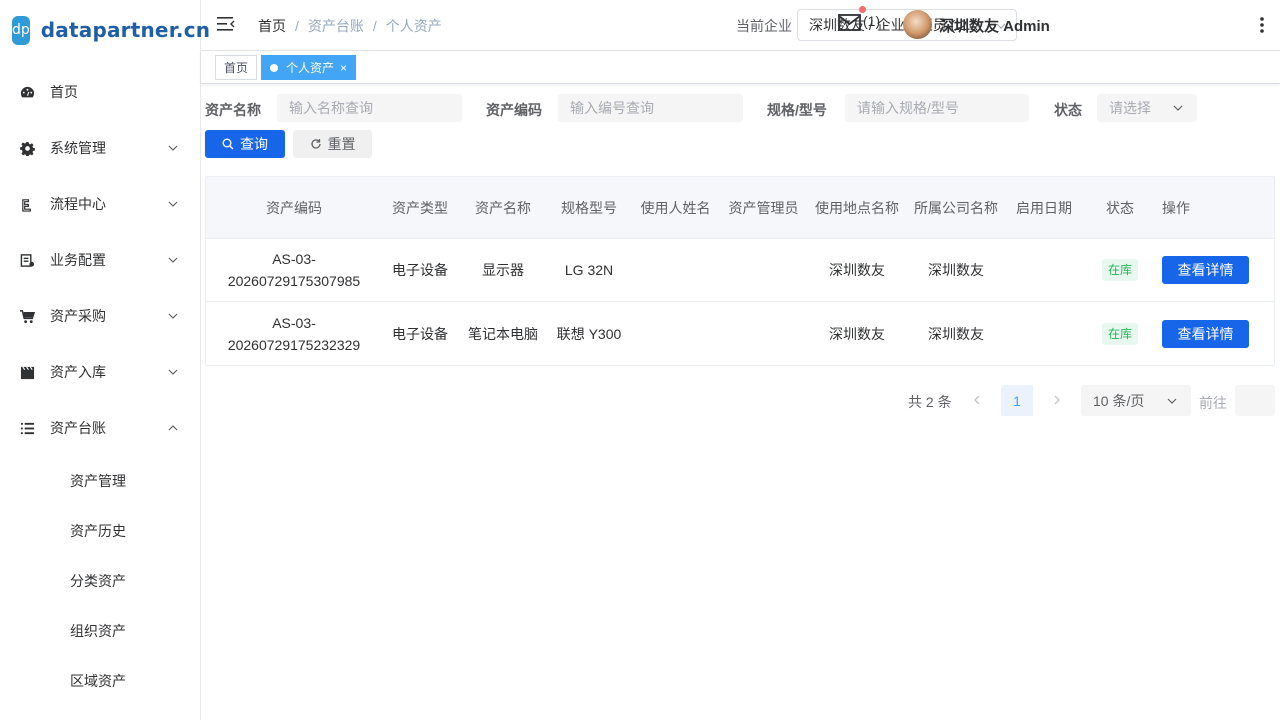 Image resolution: width=1280 pixels, height=720 pixels. I want to click on chevron-up-icon, so click(173, 428).